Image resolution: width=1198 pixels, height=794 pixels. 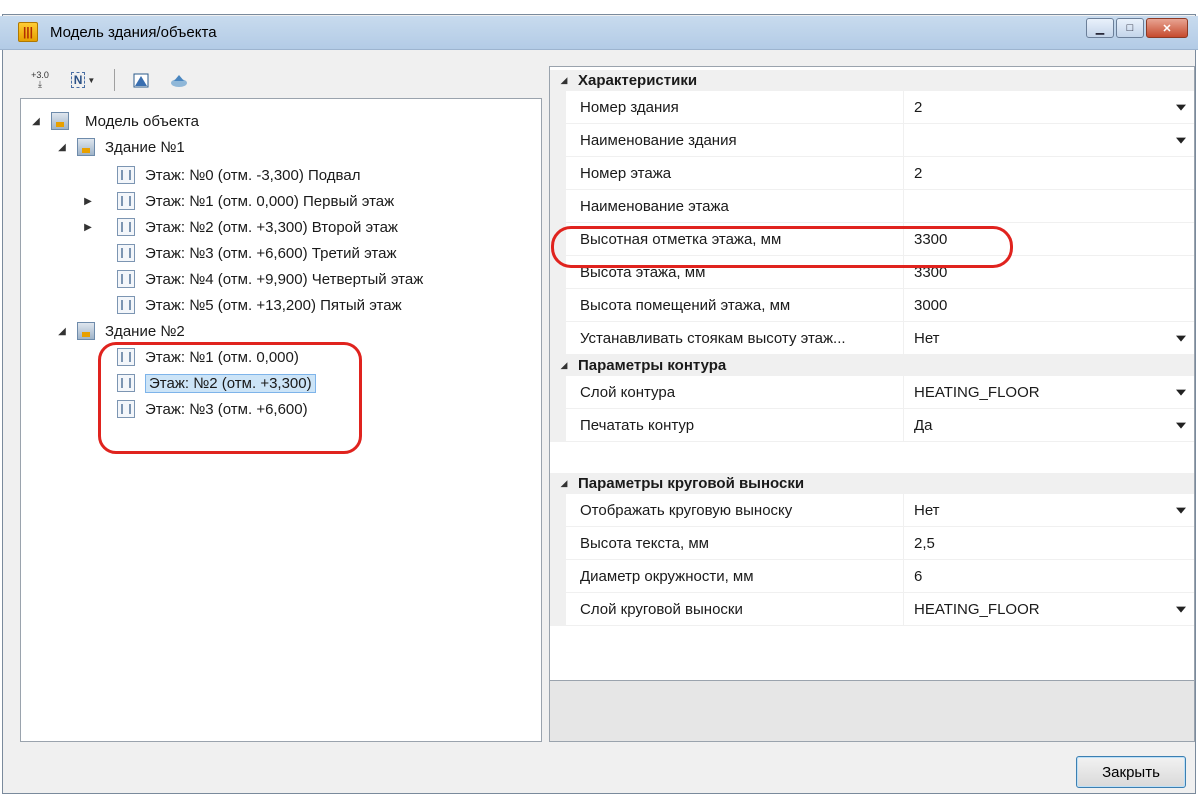 What do you see at coordinates (179, 80) in the screenshot?
I see `view-3d-icon` at bounding box center [179, 80].